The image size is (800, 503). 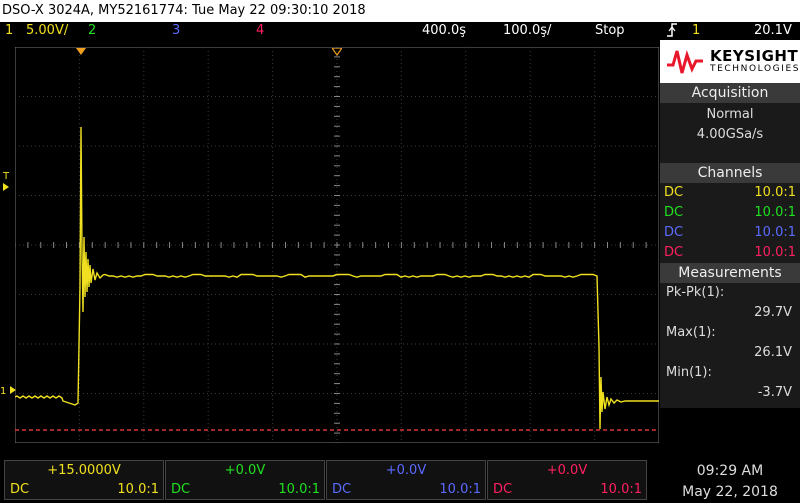 I want to click on ch1-ground-marker: 1, so click(x=8, y=392).